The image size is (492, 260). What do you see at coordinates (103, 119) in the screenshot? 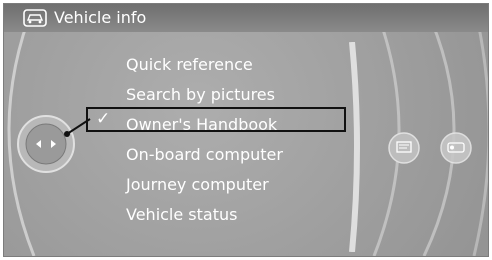
I see `selected-check-icon: ✓` at bounding box center [103, 119].